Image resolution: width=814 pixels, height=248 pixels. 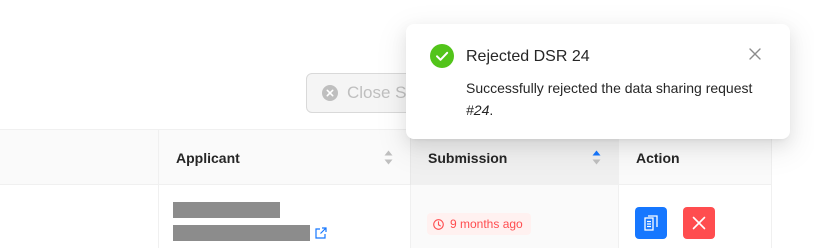 What do you see at coordinates (241, 233) in the screenshot?
I see `redacted-applicant-email` at bounding box center [241, 233].